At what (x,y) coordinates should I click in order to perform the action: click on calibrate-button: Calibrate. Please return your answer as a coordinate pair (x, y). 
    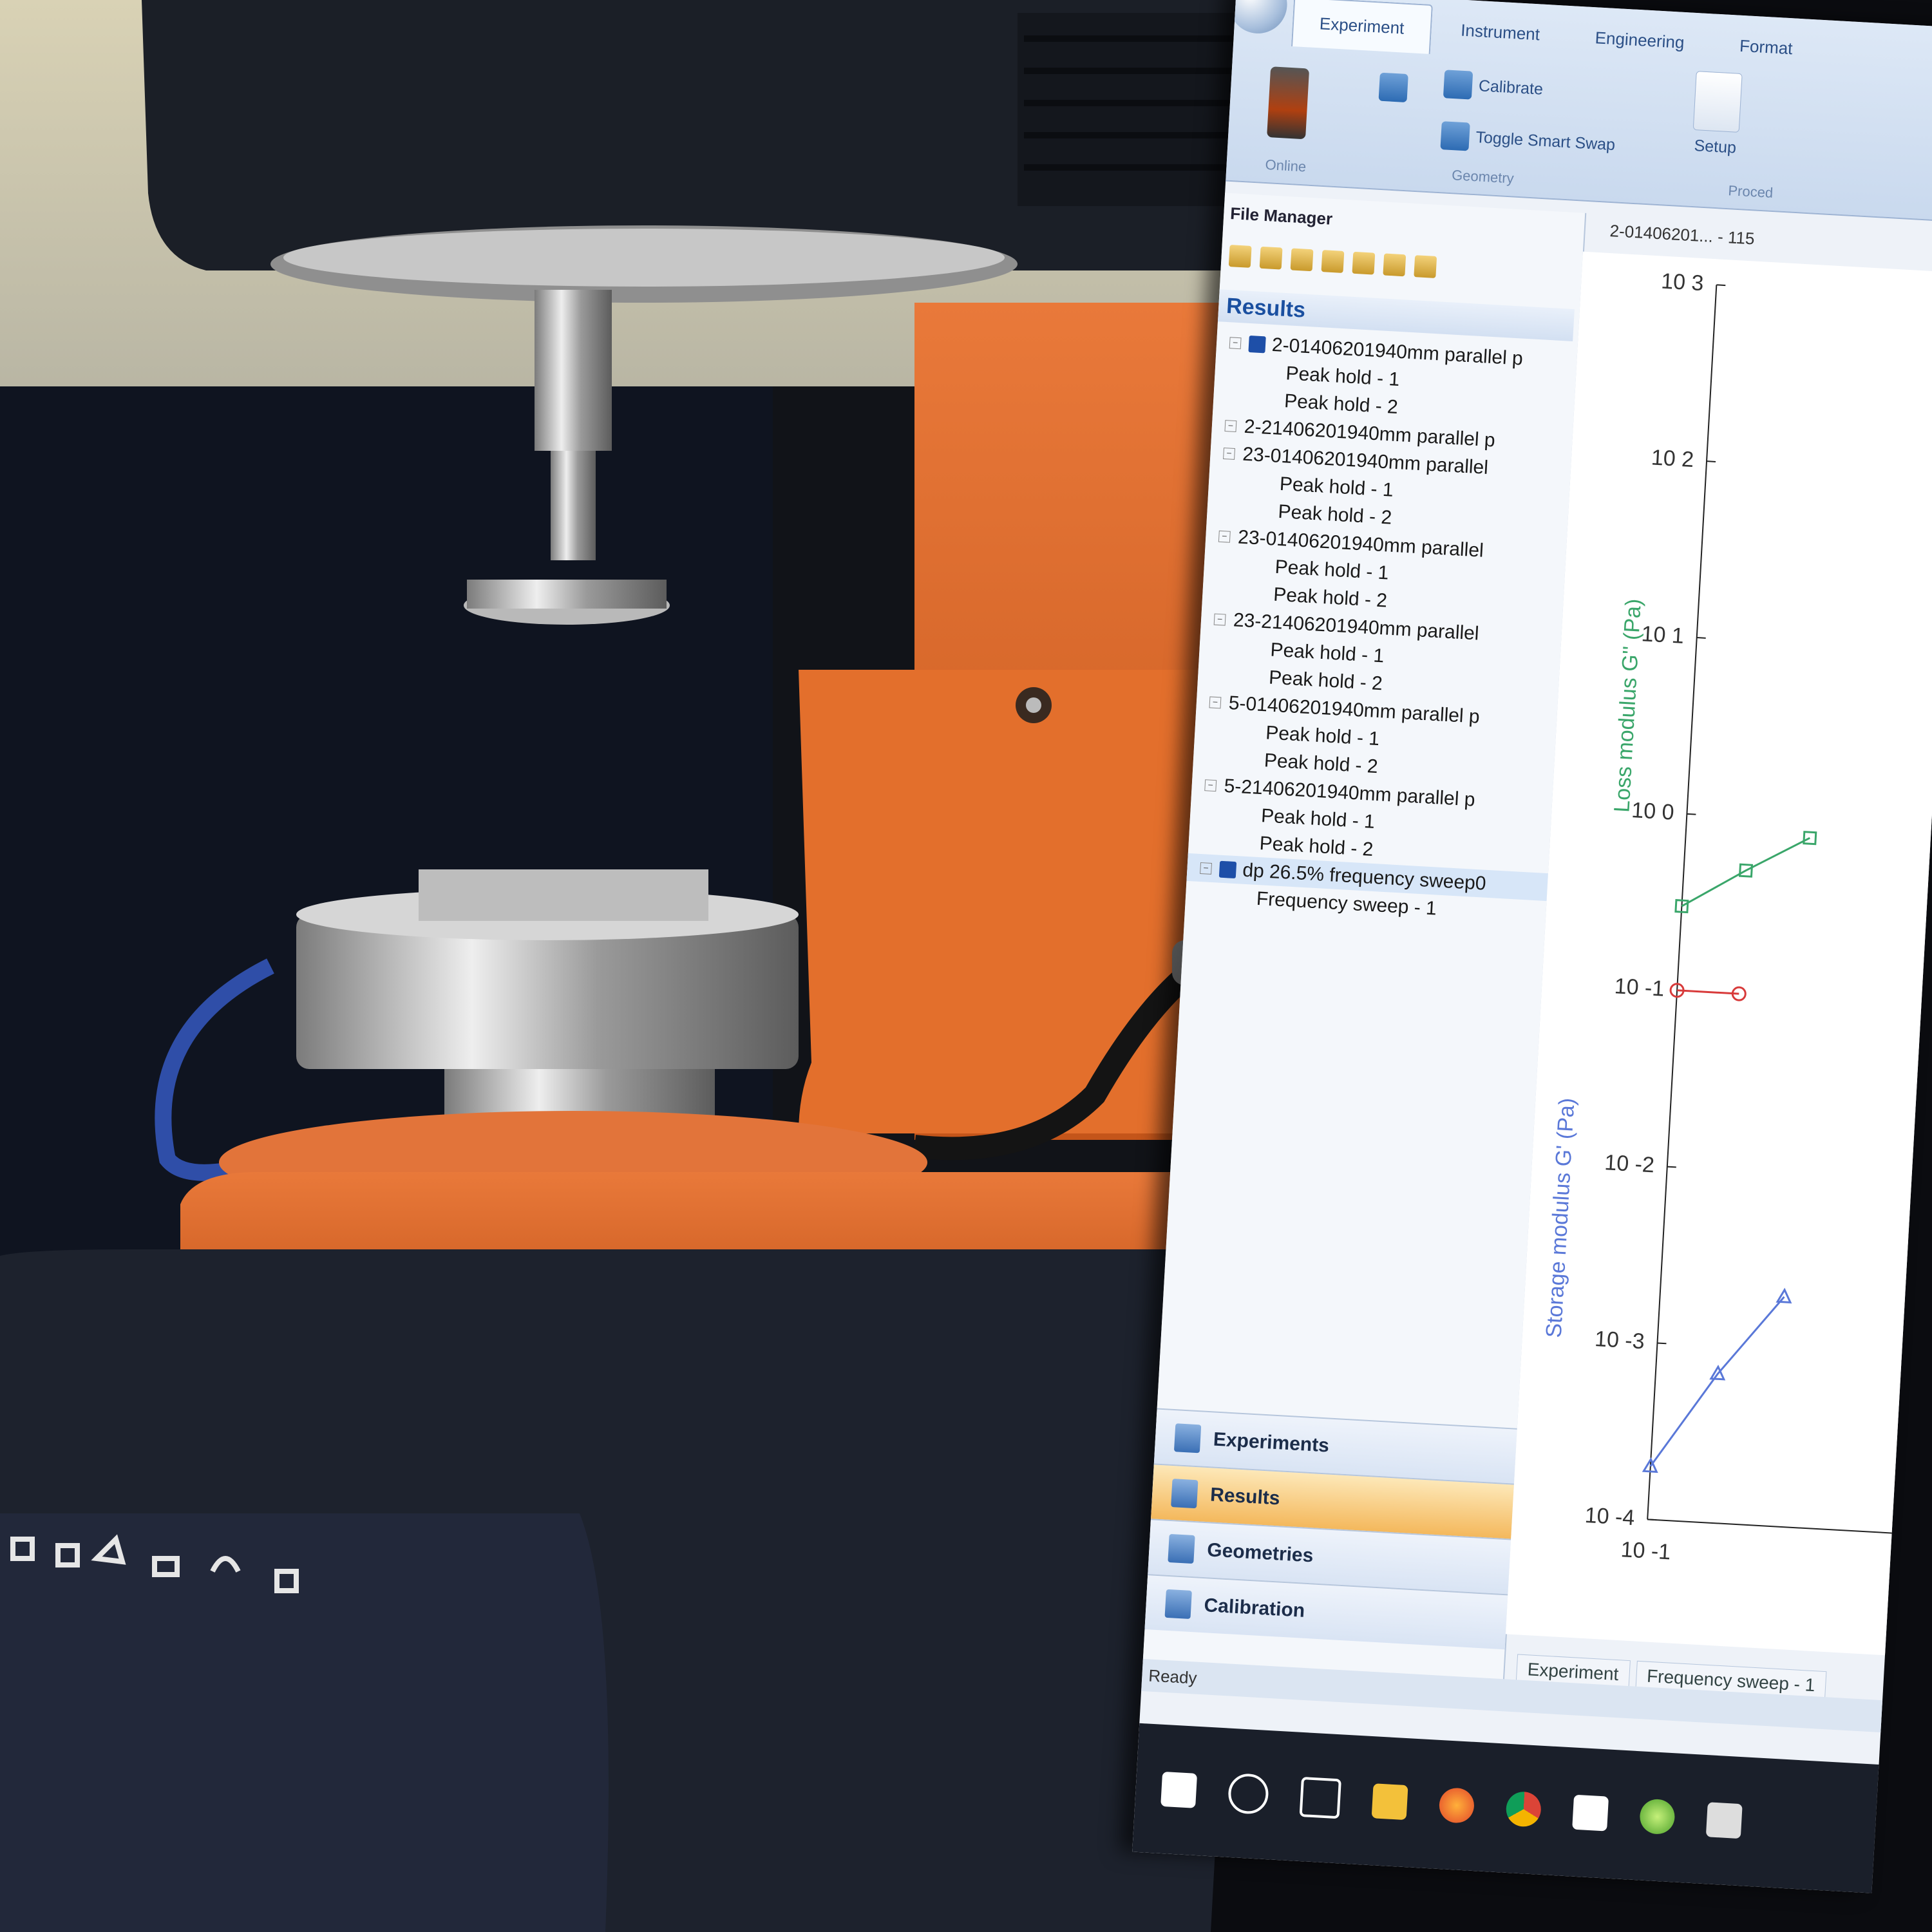
    Looking at the image, I should click on (1494, 87).